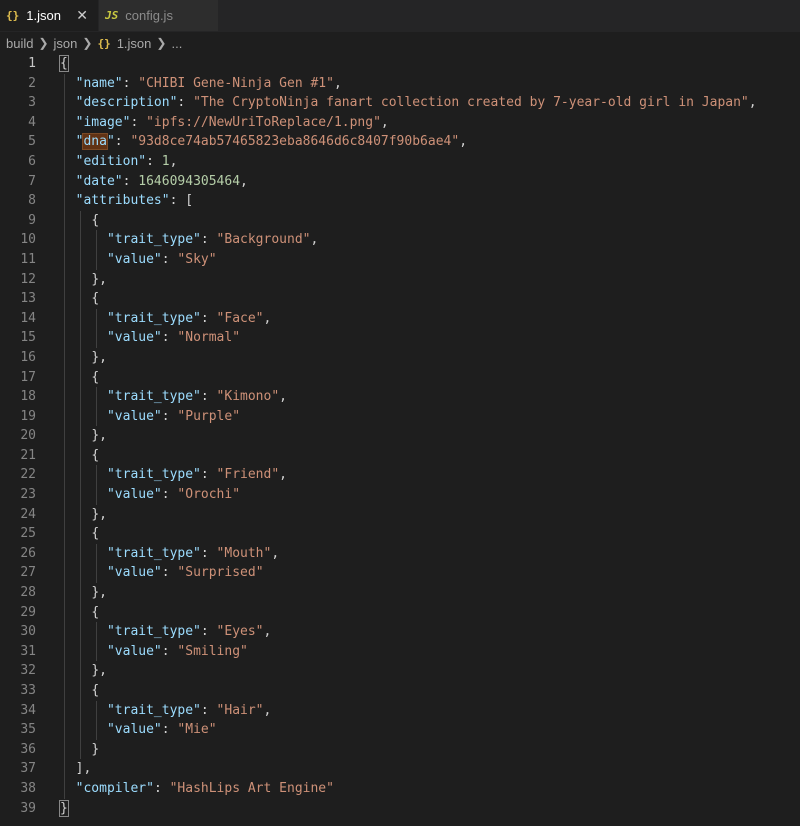  What do you see at coordinates (240, 632) in the screenshot?
I see `trait-type-value: "Eyes"` at bounding box center [240, 632].